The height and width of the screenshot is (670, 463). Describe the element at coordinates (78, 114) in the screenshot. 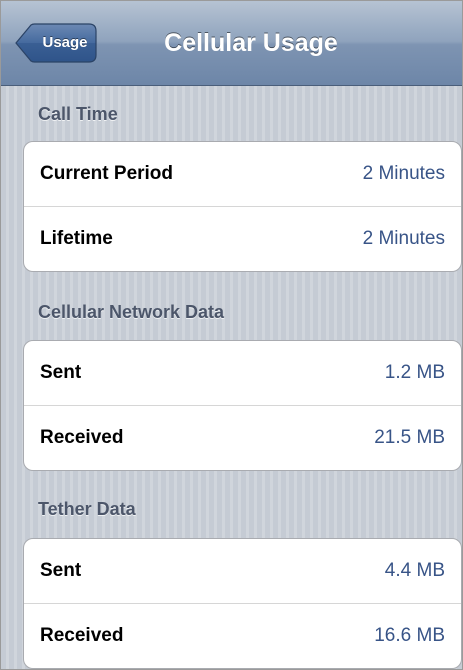

I see `section-header-call-time: Call Time` at that location.